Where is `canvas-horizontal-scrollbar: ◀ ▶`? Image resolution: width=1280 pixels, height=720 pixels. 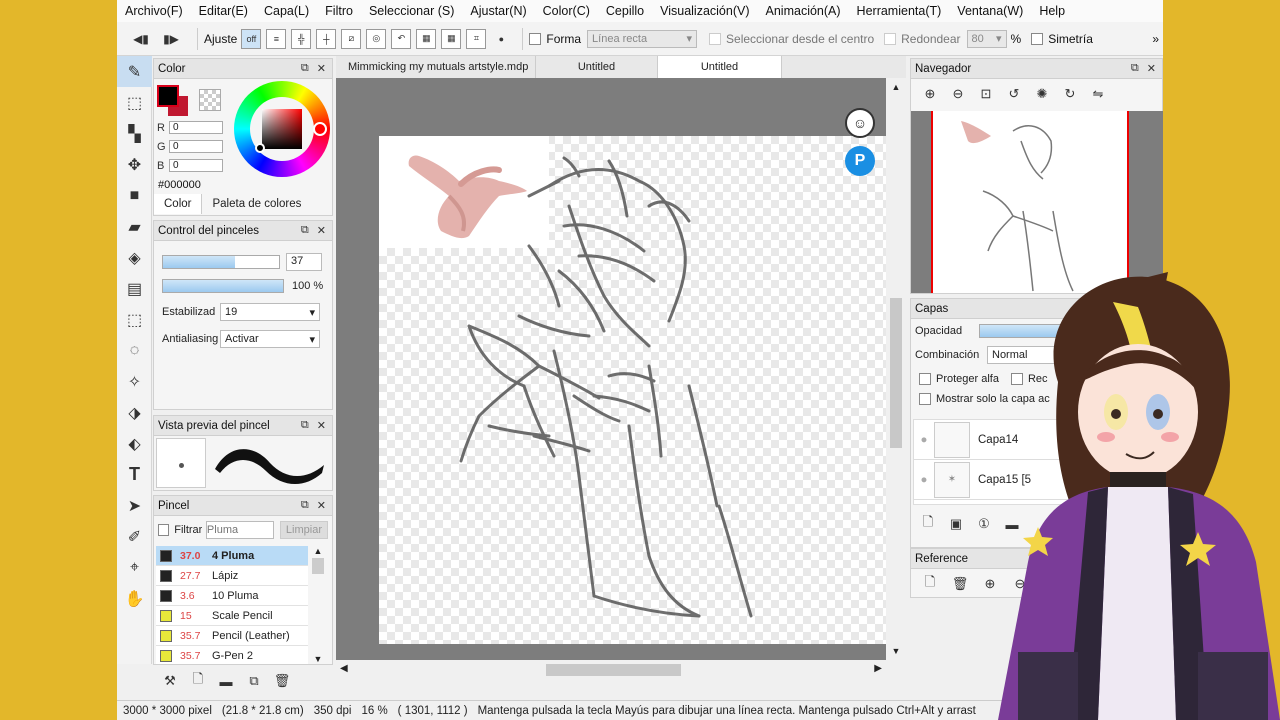 canvas-horizontal-scrollbar: ◀ ▶ is located at coordinates (621, 670).